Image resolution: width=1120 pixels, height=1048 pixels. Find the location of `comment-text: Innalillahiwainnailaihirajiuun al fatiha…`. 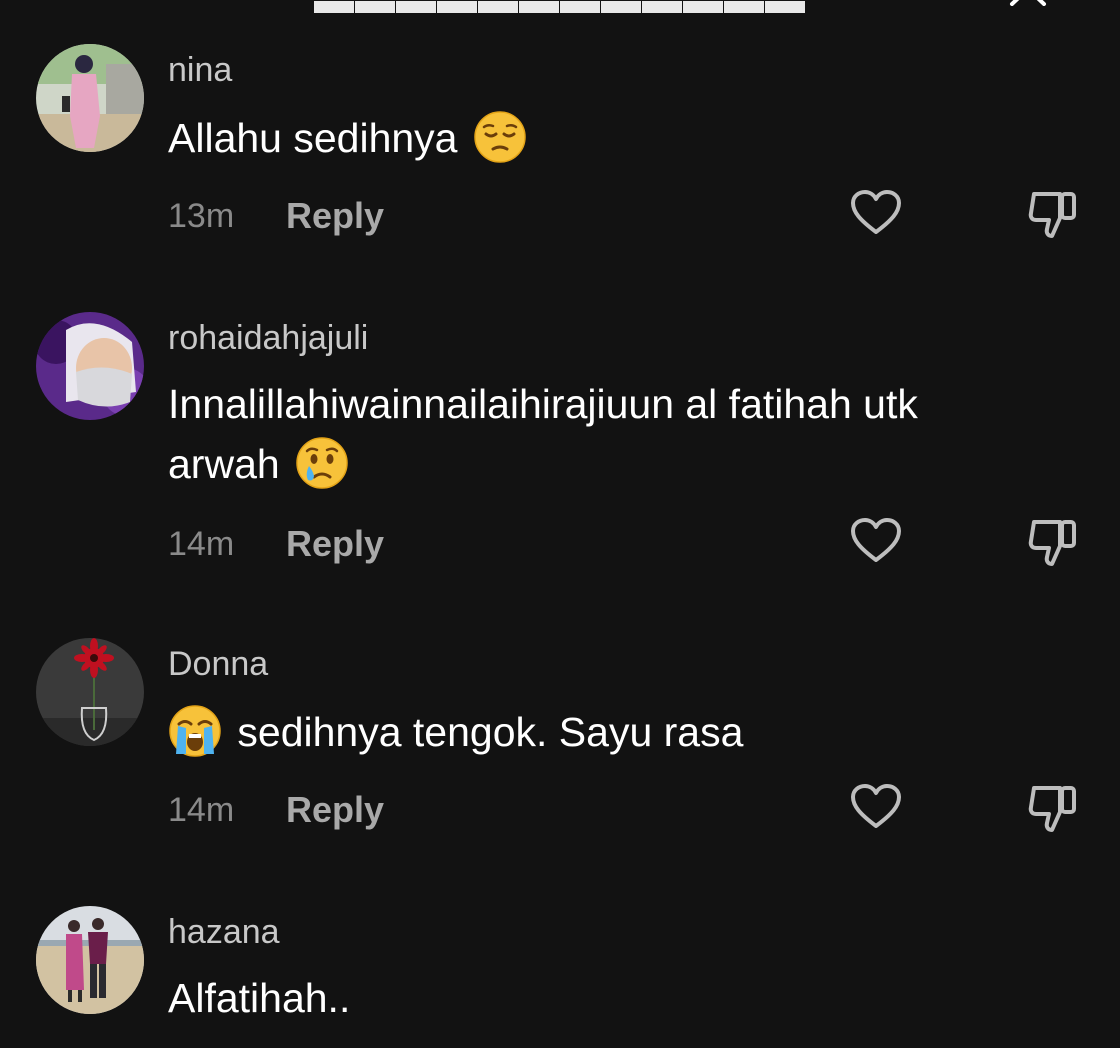

comment-text: Innalillahiwainnailaihirajiuun al fatiha… is located at coordinates (618, 434).